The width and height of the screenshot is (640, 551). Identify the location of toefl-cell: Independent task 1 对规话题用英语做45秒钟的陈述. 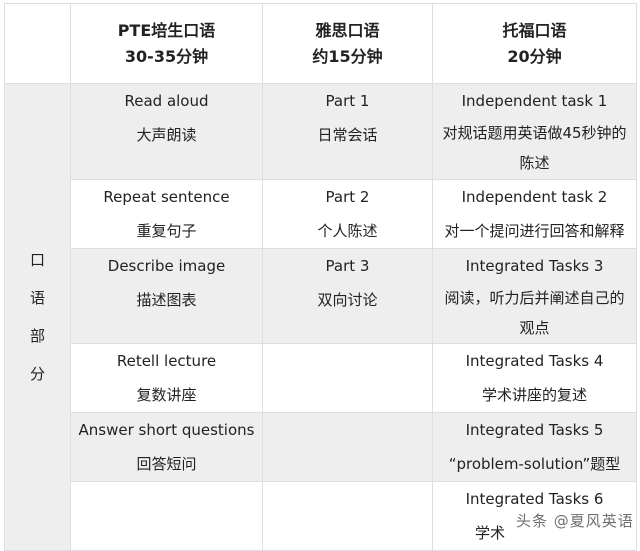
(534, 131).